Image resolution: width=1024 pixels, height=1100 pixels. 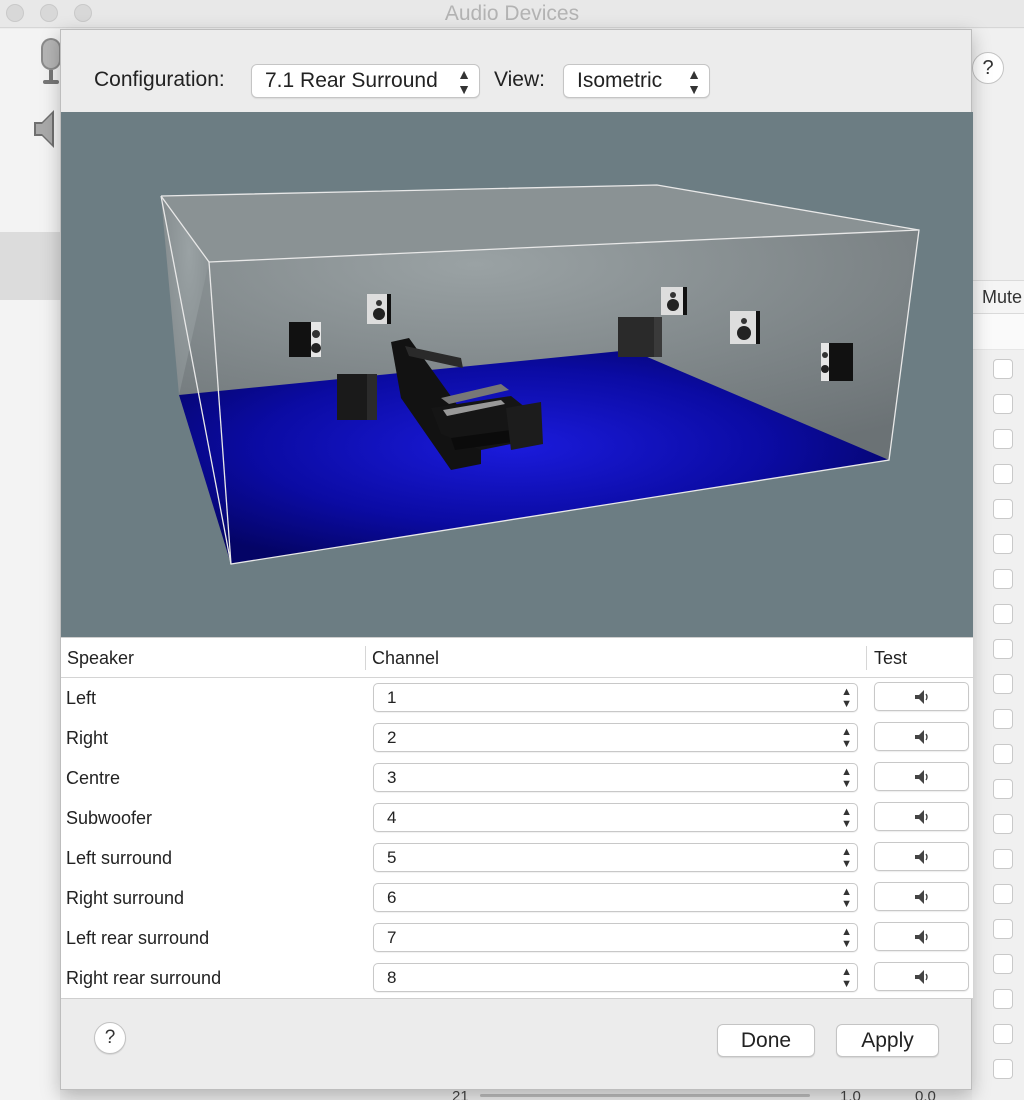 I want to click on column-divider, so click(x=866, y=658).